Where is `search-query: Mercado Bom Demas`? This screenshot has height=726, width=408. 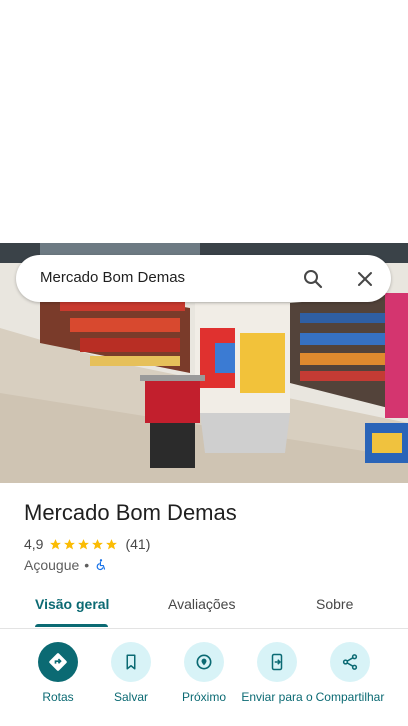
search-query: Mercado Bom Demas is located at coordinates (112, 277).